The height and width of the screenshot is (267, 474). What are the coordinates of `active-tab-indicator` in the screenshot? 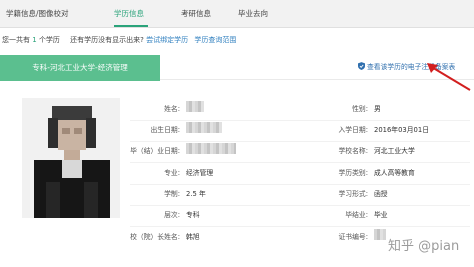 It's located at (131, 26).